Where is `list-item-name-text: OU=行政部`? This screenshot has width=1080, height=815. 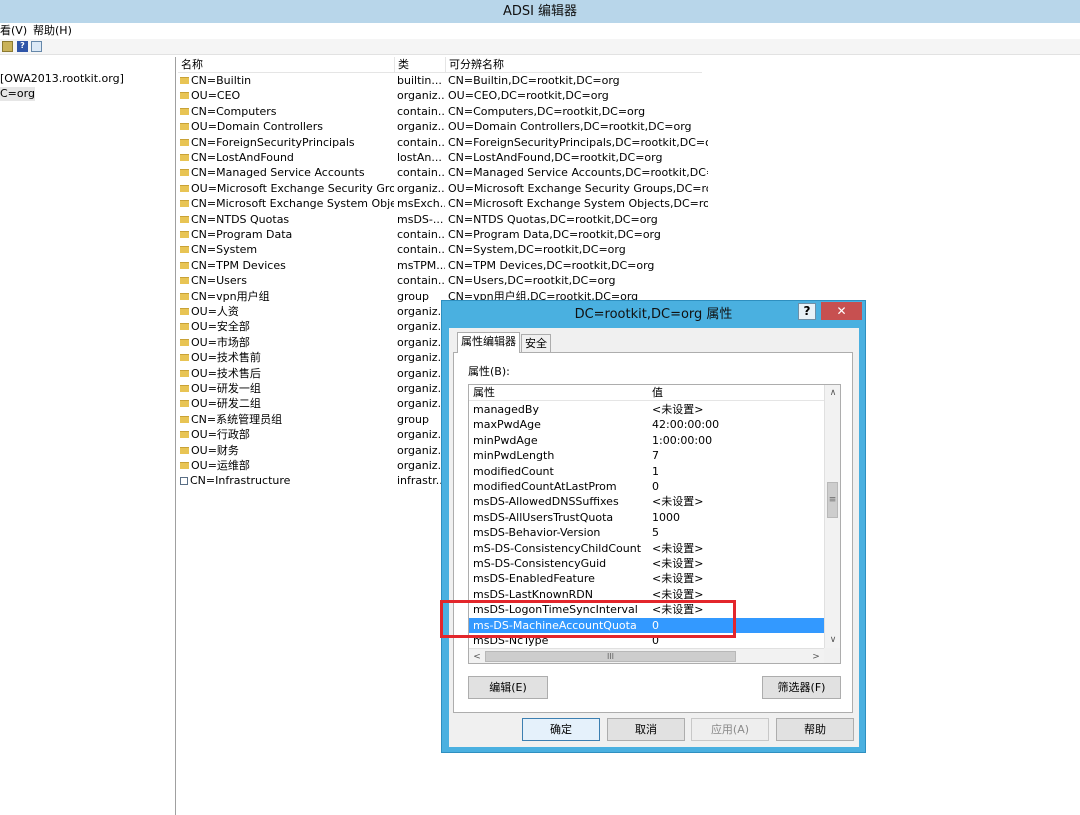
list-item-name-text: OU=行政部 is located at coordinates (220, 435).